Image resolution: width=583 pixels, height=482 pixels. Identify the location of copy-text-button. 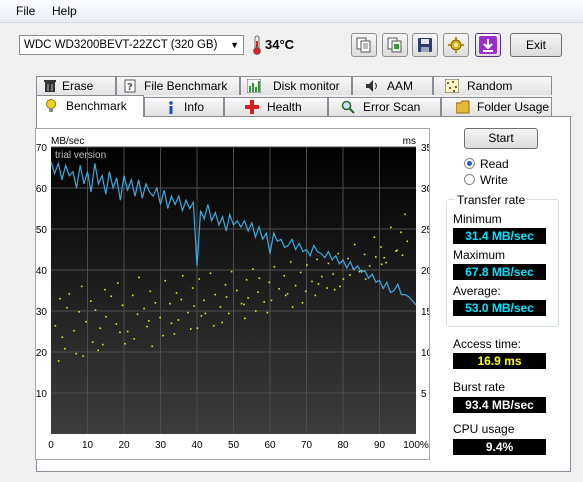
(364, 45).